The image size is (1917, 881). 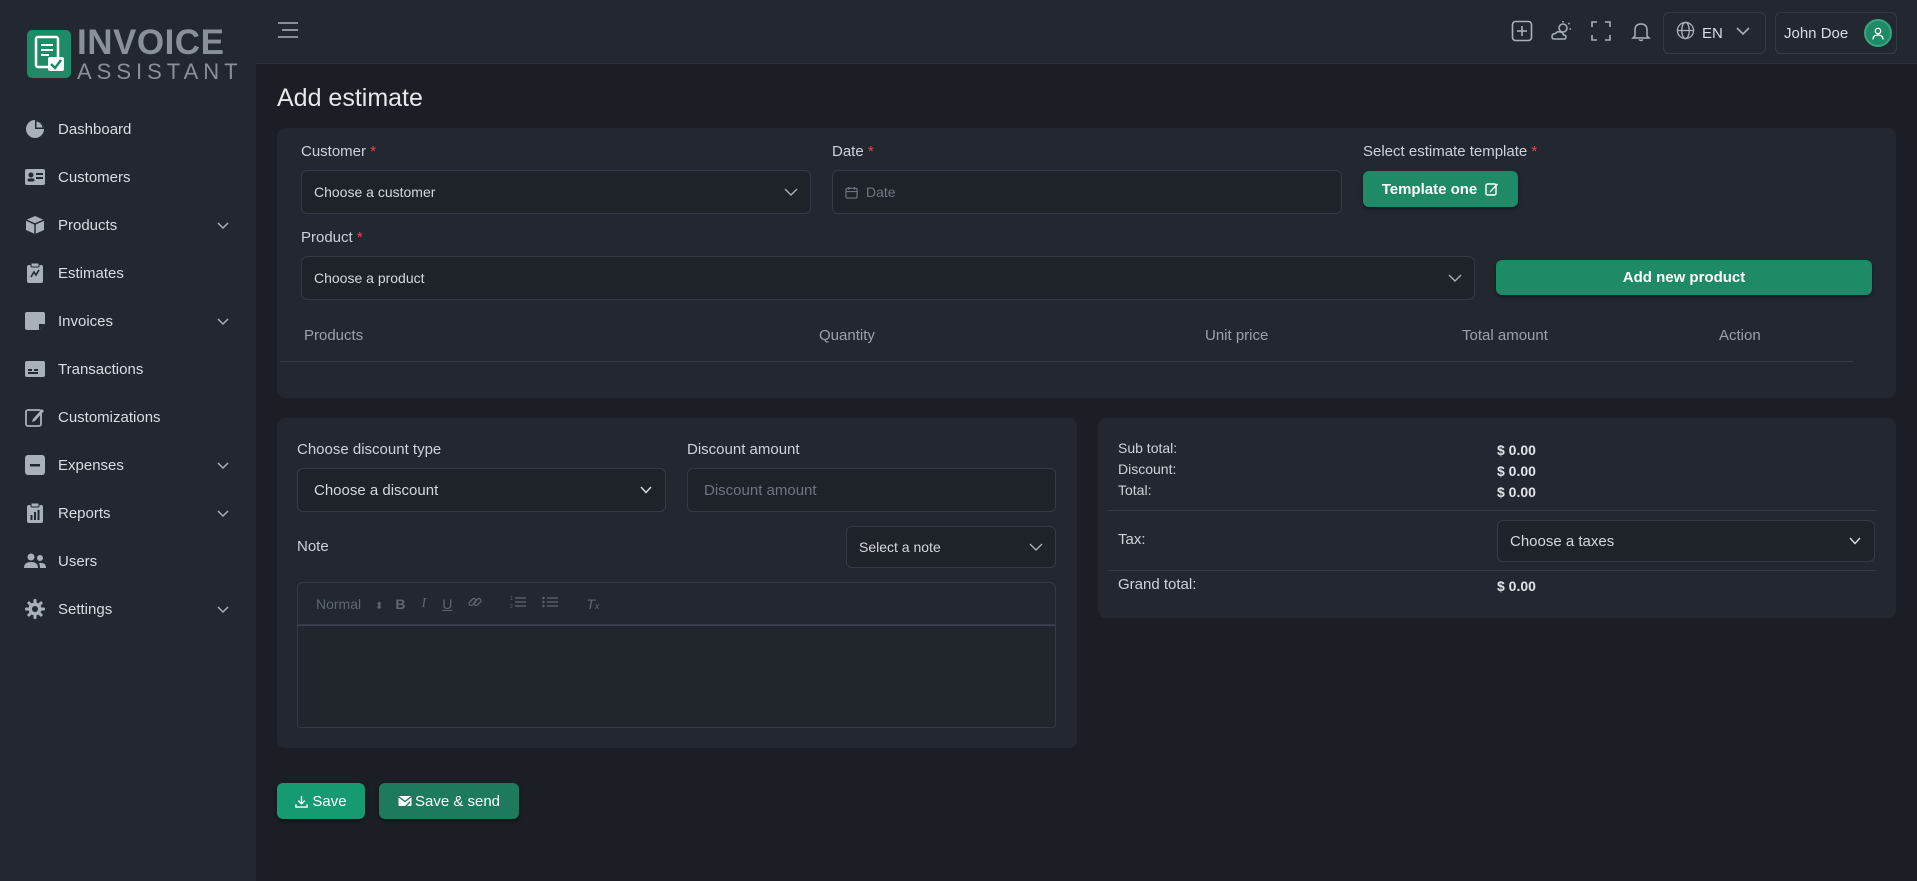 What do you see at coordinates (35, 177) in the screenshot?
I see `id-card-icon` at bounding box center [35, 177].